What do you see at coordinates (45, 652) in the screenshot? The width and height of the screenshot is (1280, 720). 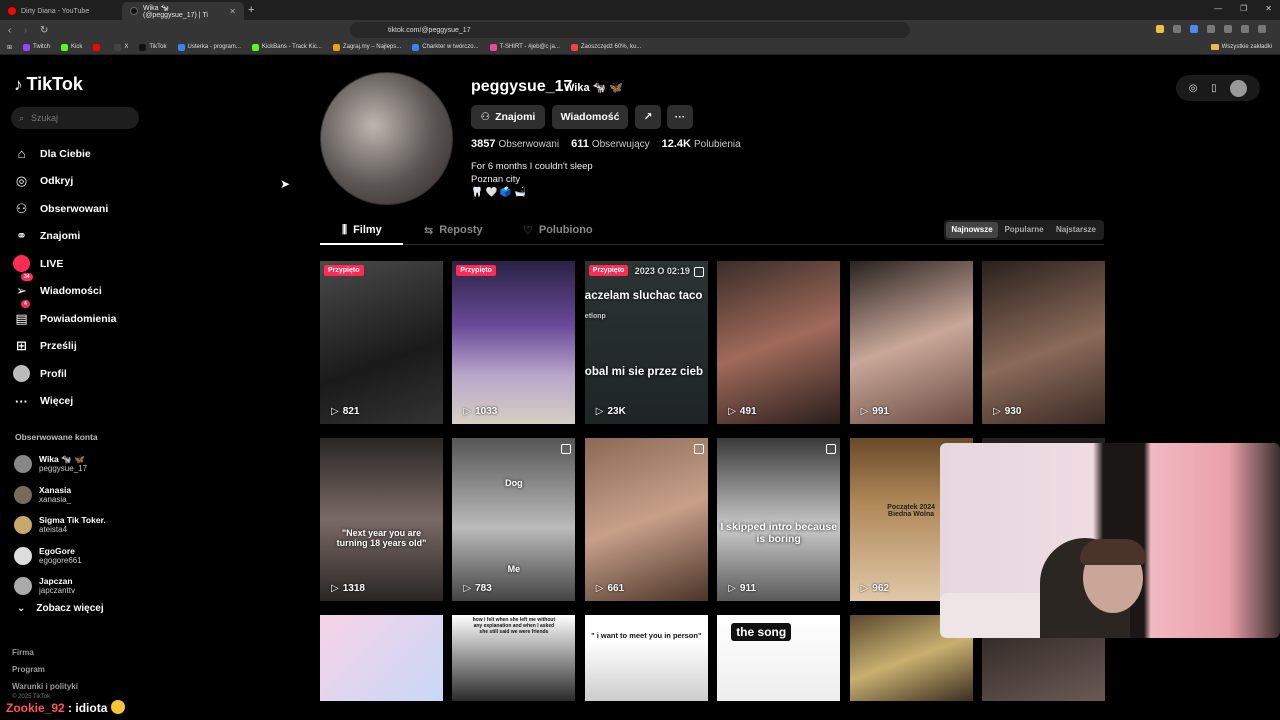 I see `footer-link-company: Firma` at bounding box center [45, 652].